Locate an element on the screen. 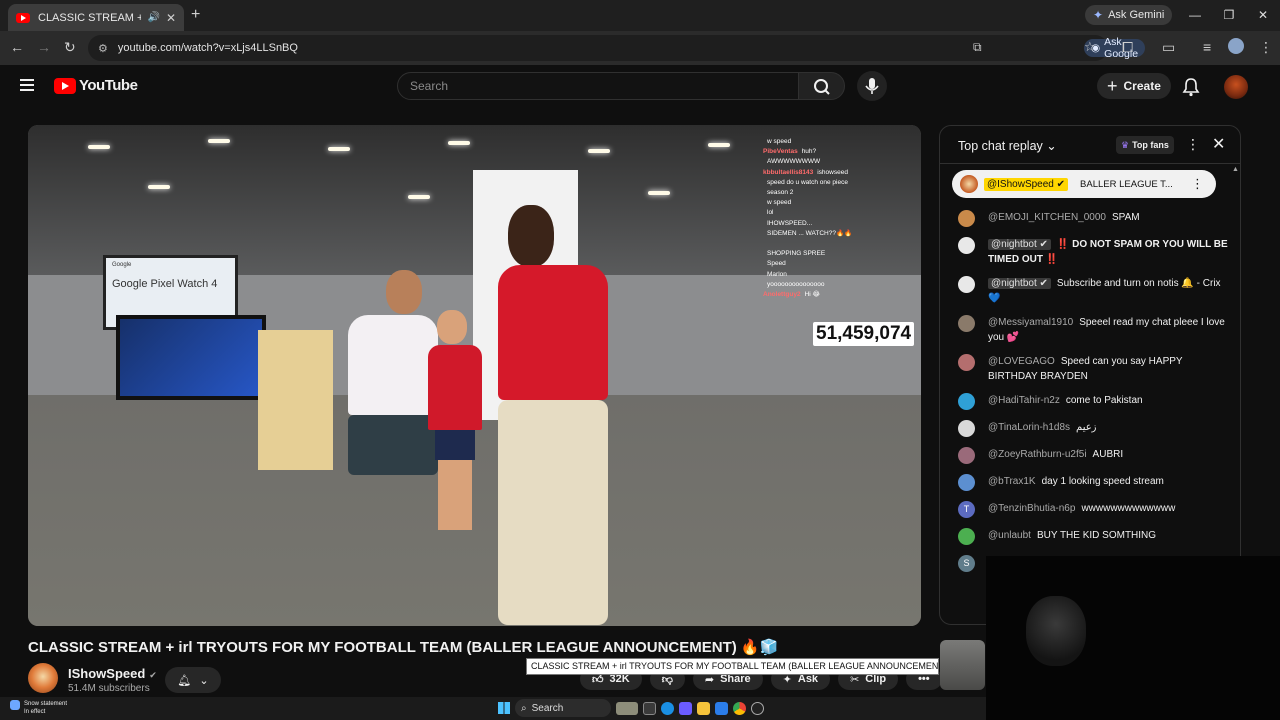 This screenshot has width=1280, height=720. bell-icon is located at coordinates (1191, 87).